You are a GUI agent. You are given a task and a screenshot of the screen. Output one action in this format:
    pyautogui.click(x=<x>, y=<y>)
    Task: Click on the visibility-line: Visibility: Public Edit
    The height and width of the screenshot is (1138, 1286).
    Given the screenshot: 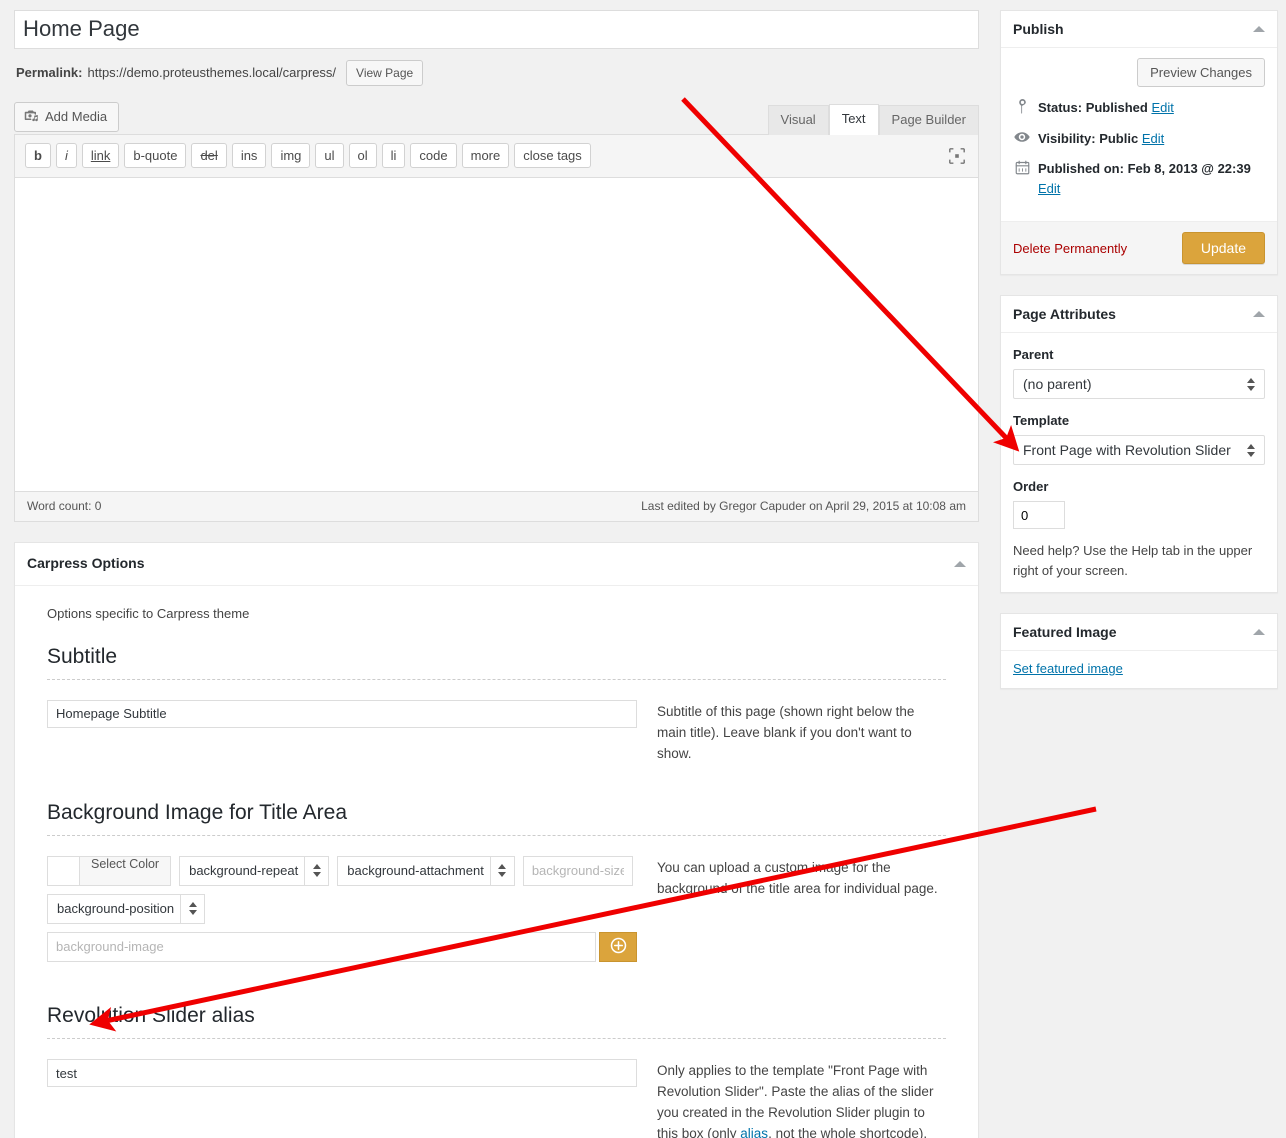 What is the action you would take?
    pyautogui.click(x=1139, y=139)
    